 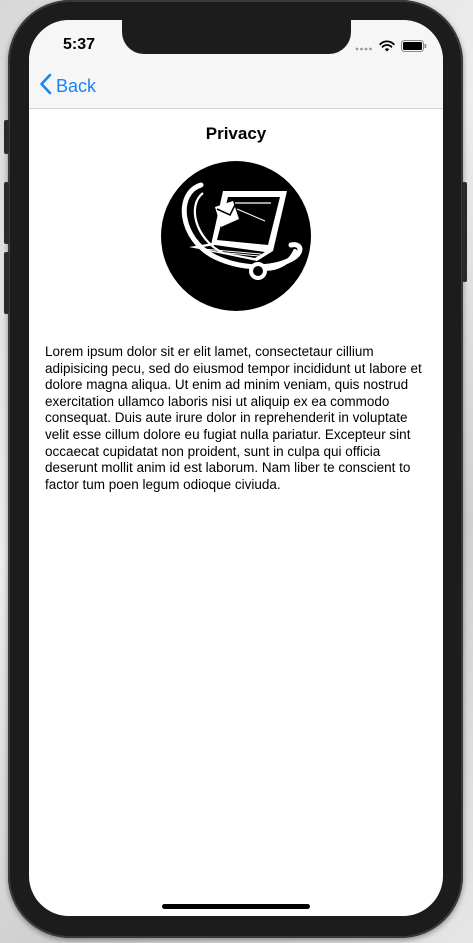 I want to click on status-time: 5:37, so click(x=79, y=44).